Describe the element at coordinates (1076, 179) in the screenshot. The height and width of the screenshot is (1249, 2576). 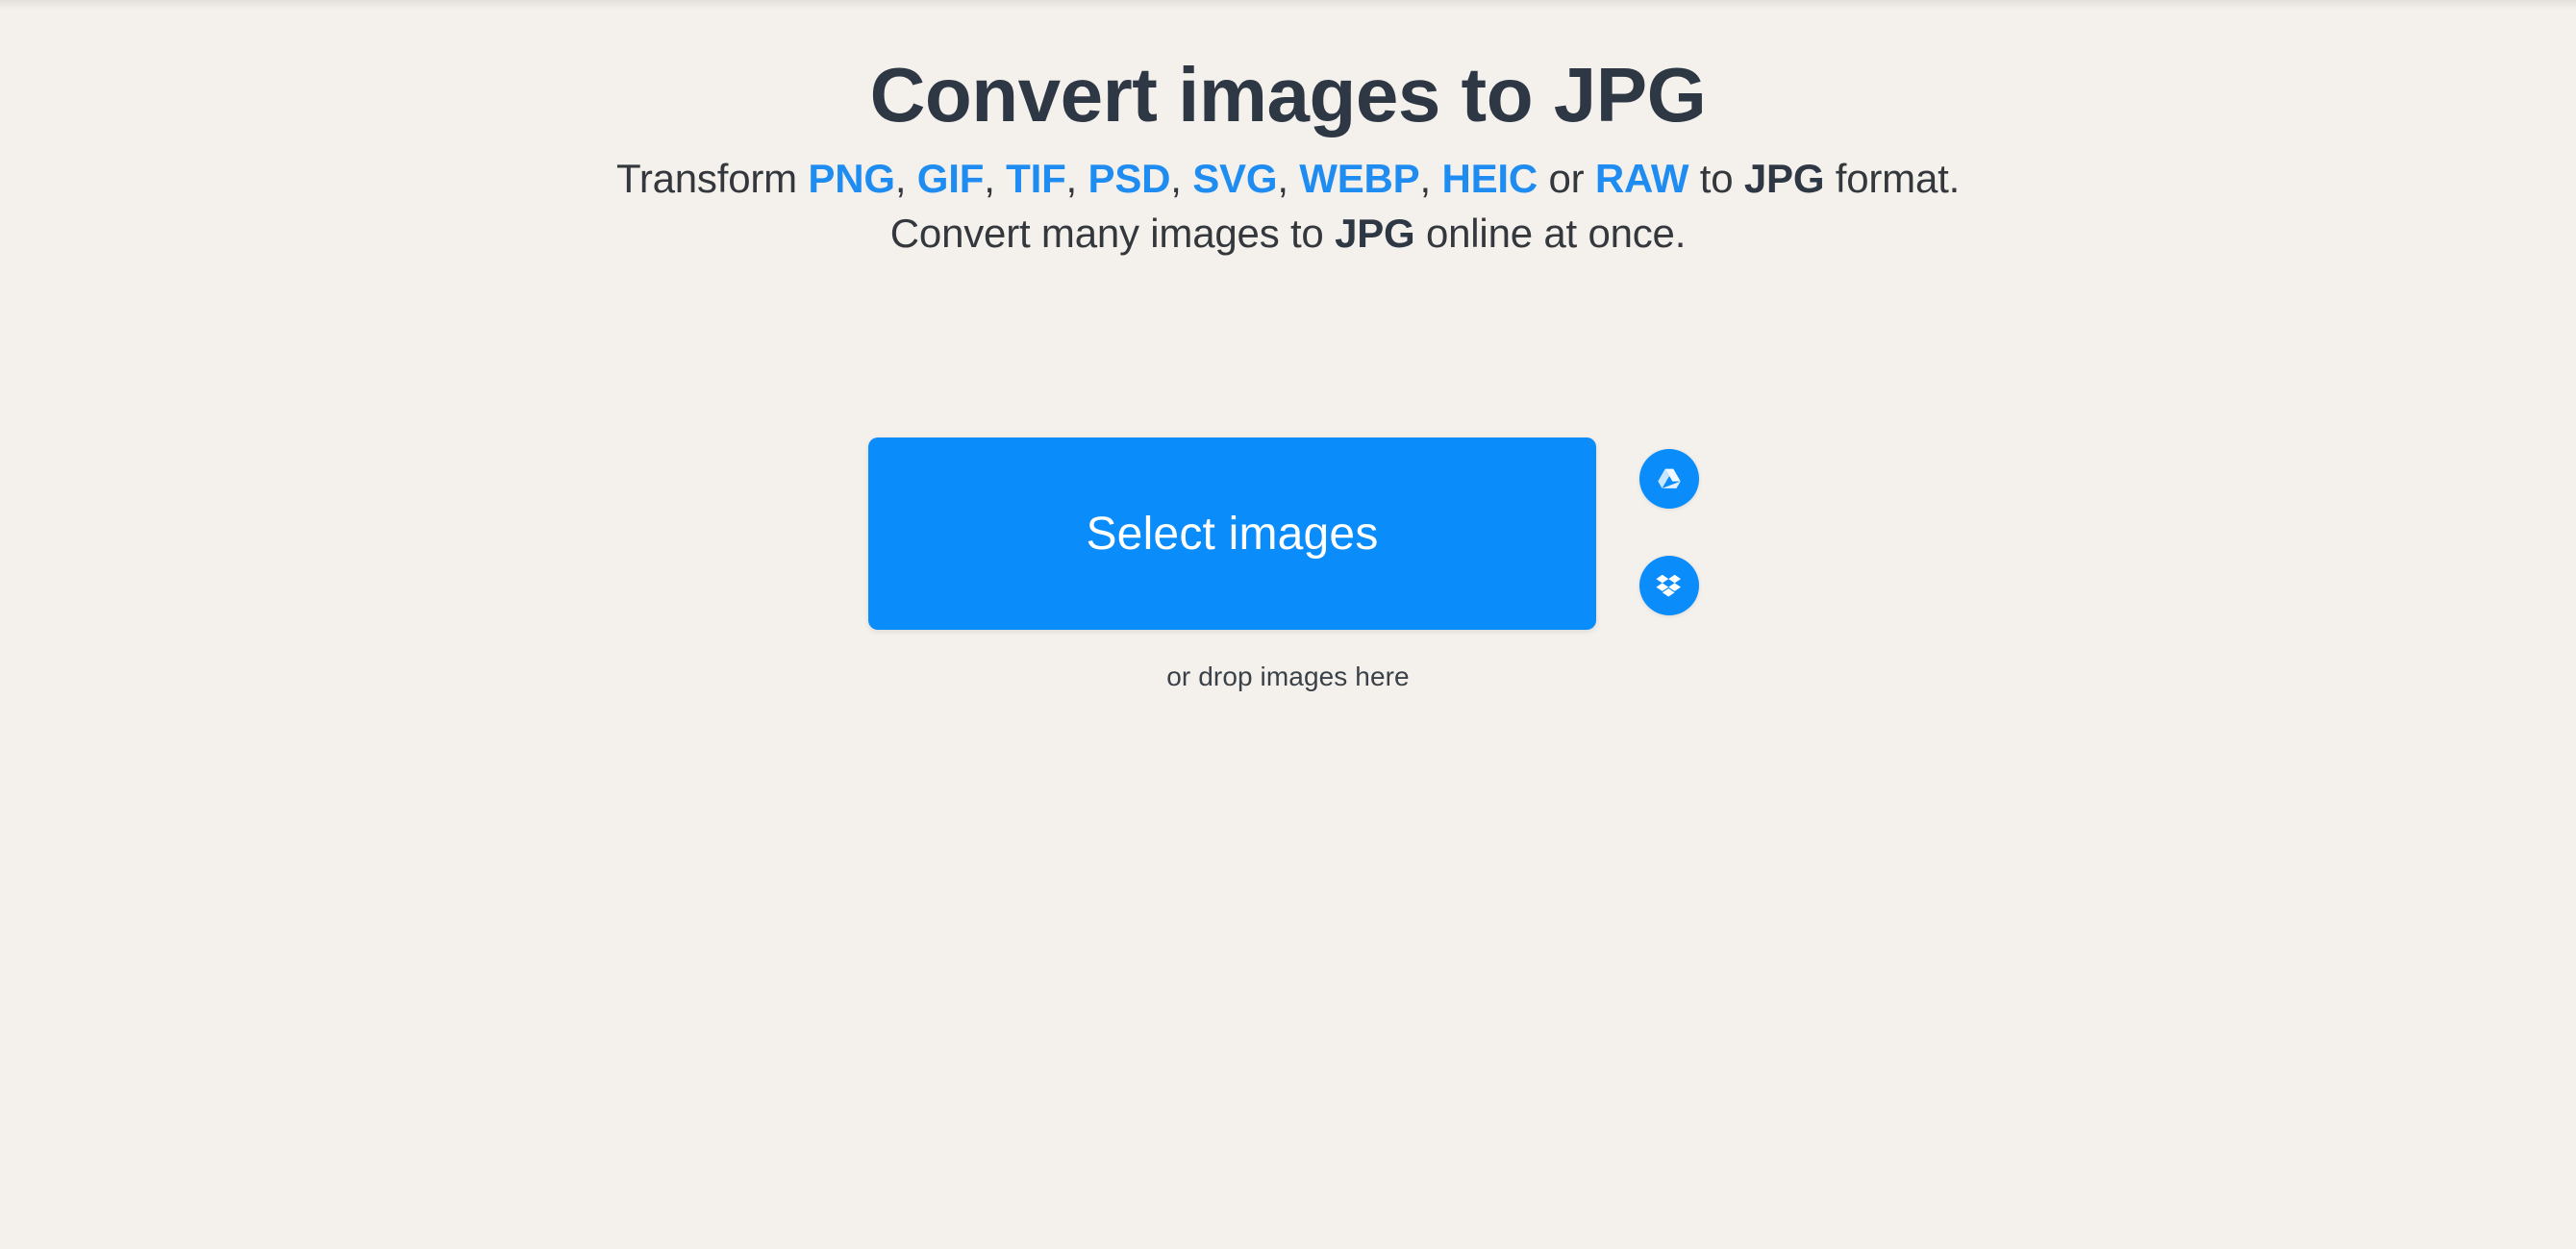
I see `sep-3: ,` at that location.